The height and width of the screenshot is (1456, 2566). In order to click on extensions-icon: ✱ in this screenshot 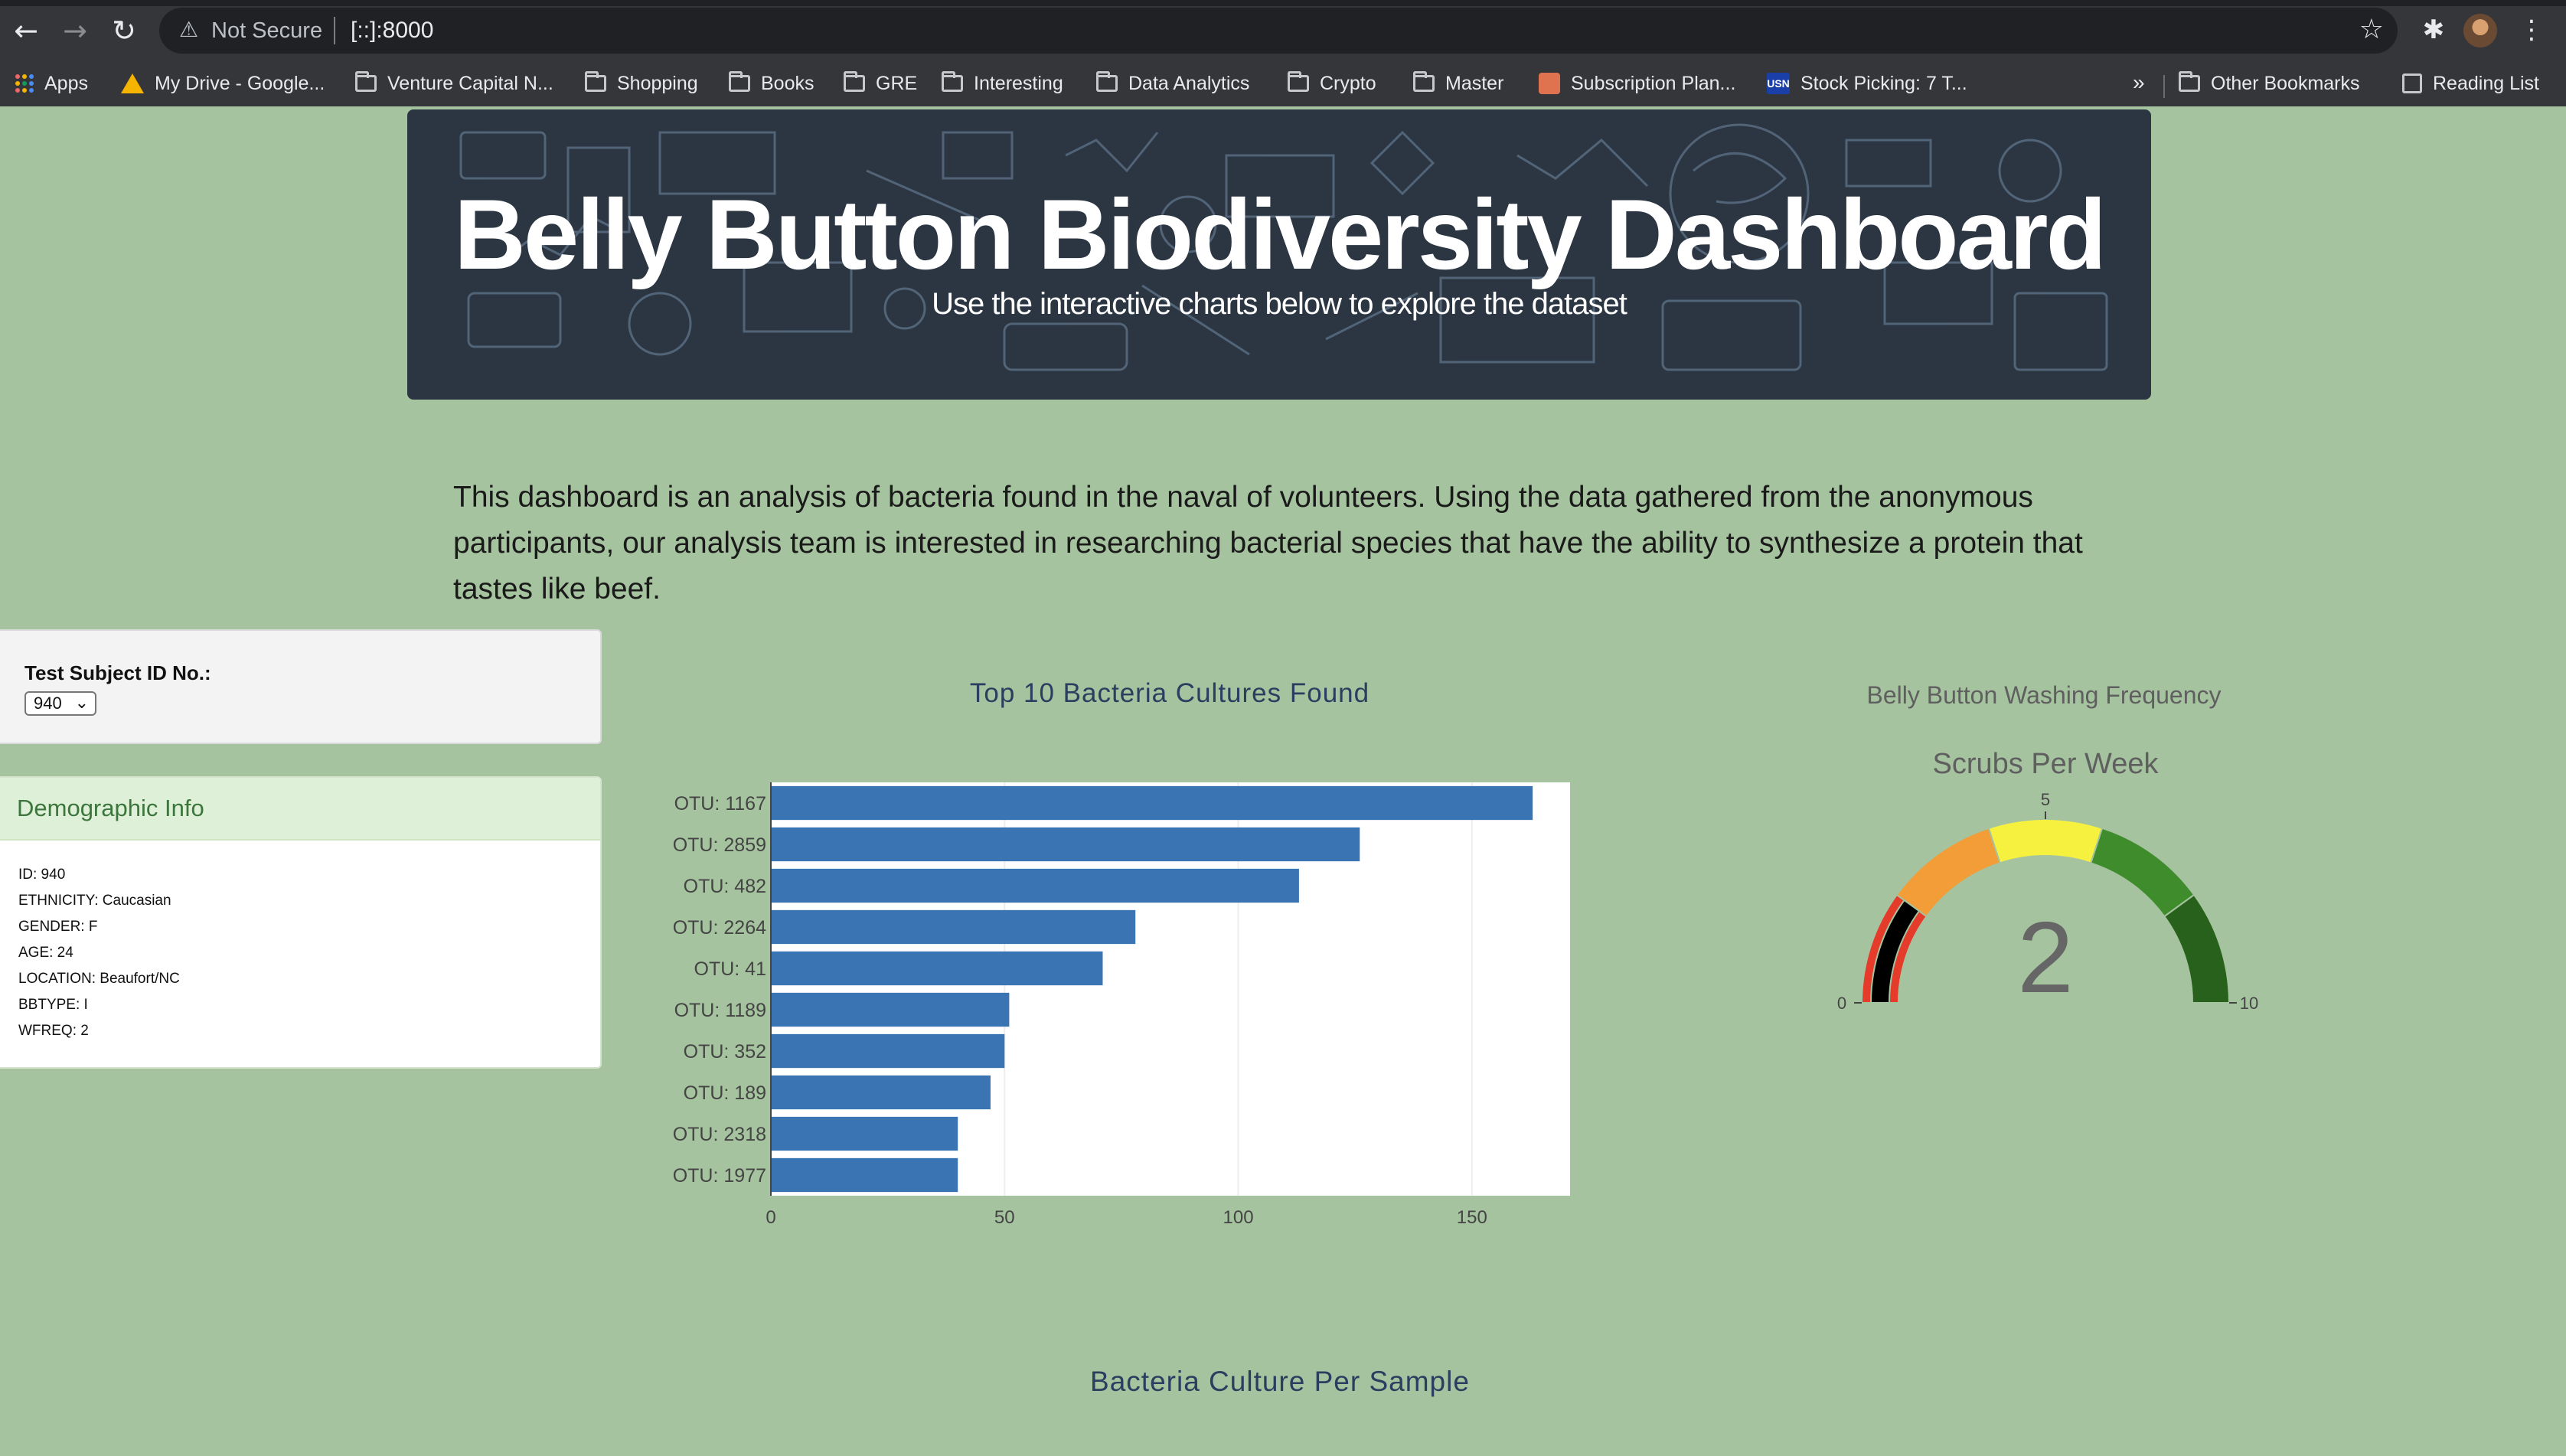, I will do `click(2433, 30)`.